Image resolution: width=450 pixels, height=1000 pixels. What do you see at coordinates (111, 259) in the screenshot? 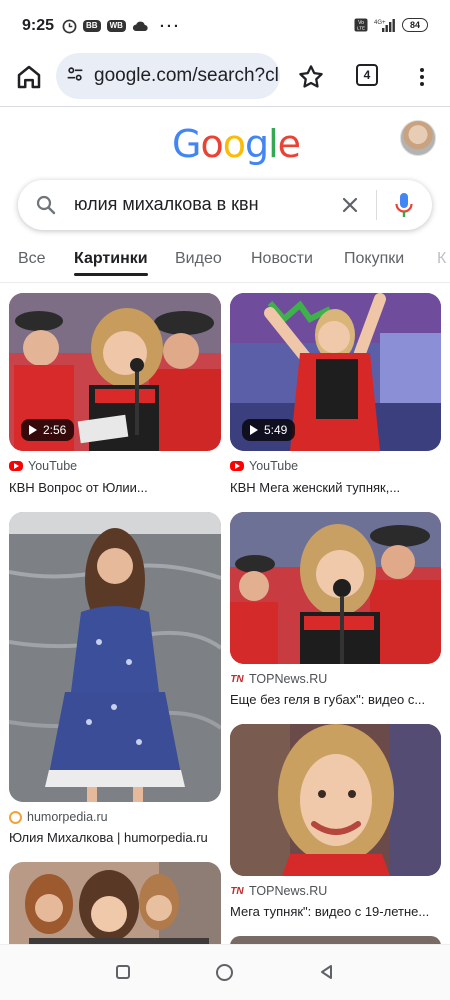
I see `tab-images: Картинки` at bounding box center [111, 259].